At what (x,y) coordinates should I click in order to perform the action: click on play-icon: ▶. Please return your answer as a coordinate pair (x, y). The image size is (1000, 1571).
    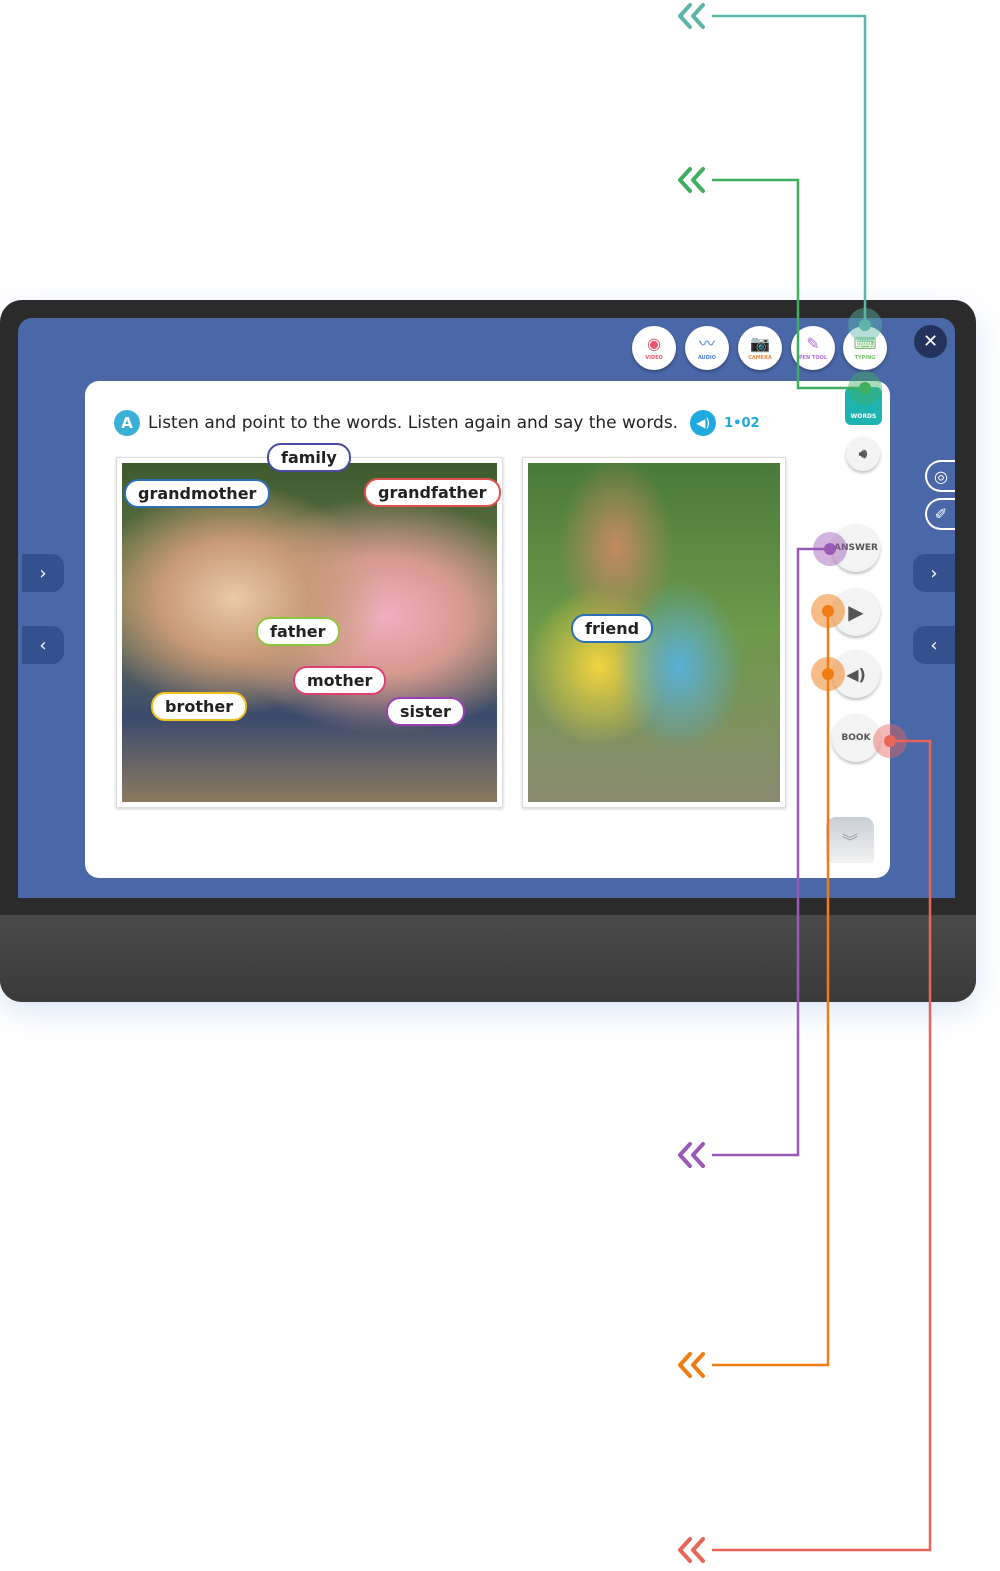
    Looking at the image, I should click on (856, 612).